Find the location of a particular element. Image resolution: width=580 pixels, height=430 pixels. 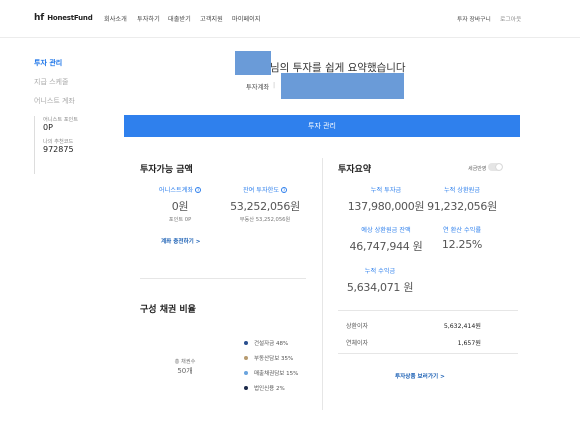

logo: hf HonestFund is located at coordinates (63, 18).